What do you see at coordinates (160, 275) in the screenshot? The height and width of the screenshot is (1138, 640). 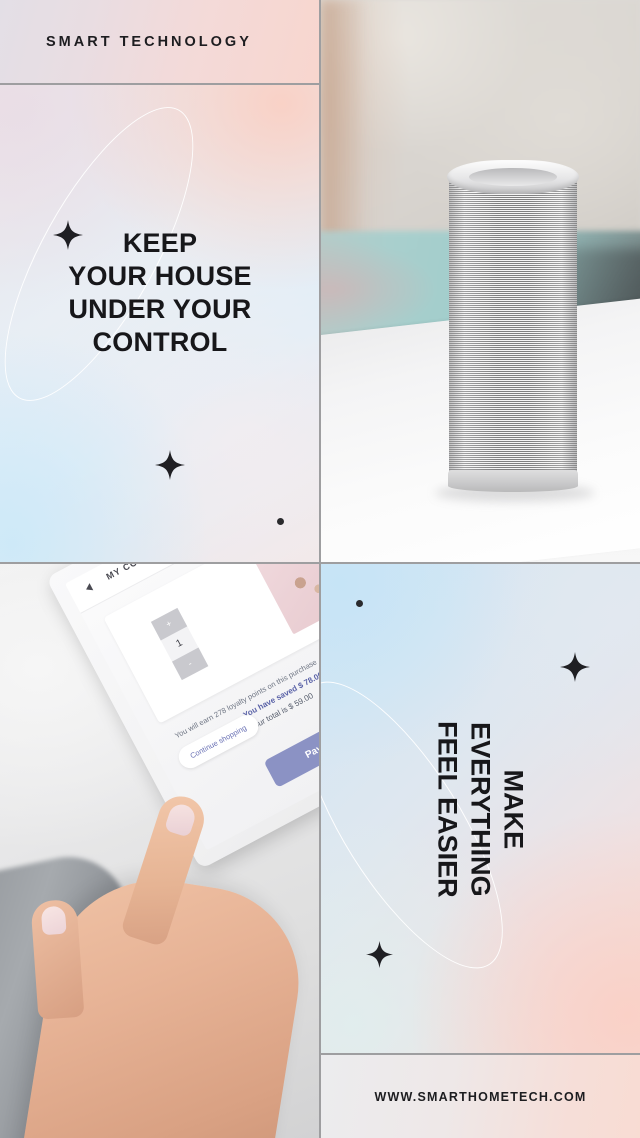 I see `headline-line-2: YOUR HOUSE` at bounding box center [160, 275].